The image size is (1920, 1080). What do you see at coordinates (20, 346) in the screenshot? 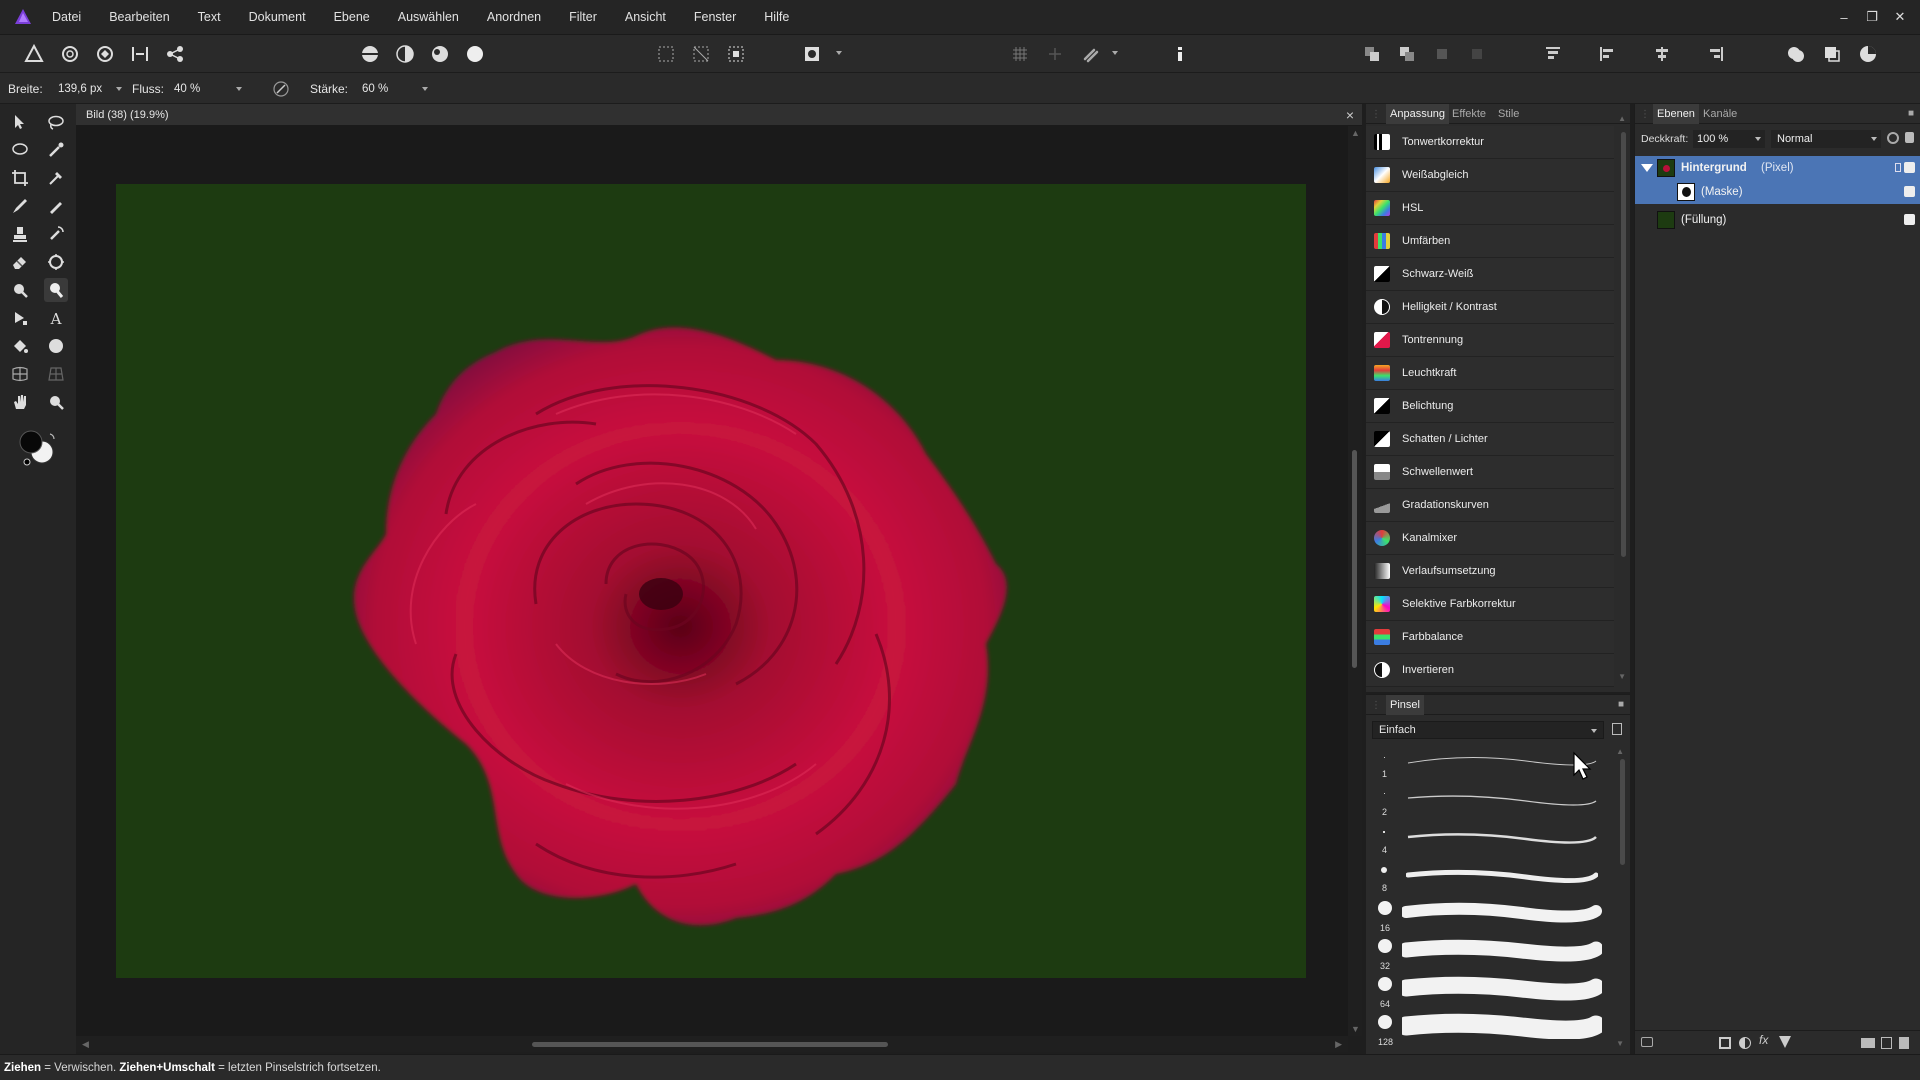
I see `fill-tool-icon` at bounding box center [20, 346].